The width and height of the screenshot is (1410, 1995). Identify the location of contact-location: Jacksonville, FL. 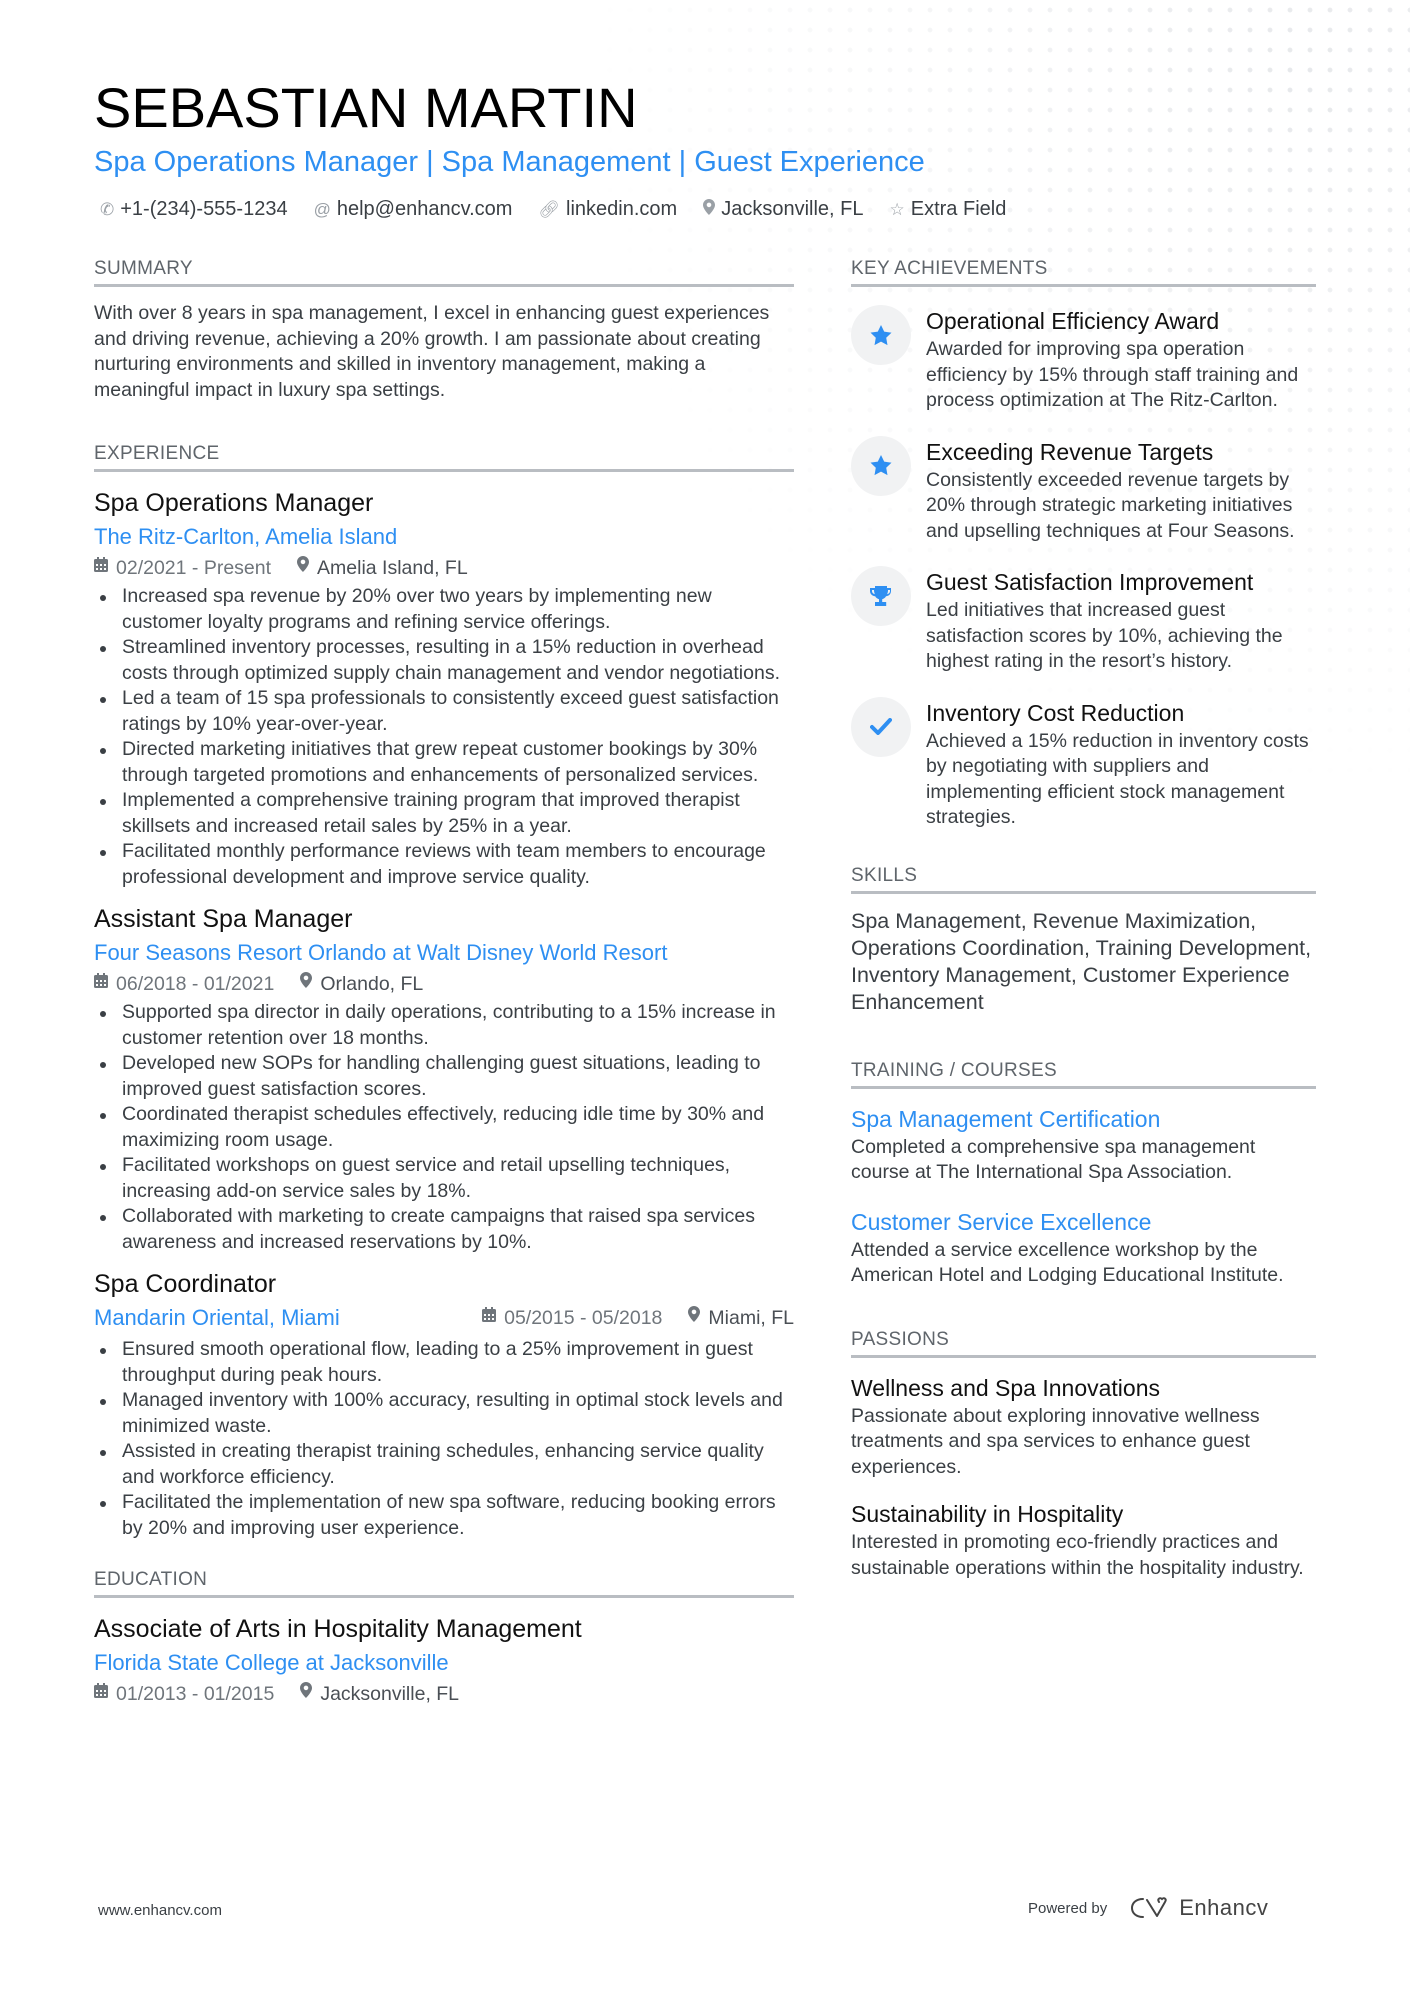
(783, 209).